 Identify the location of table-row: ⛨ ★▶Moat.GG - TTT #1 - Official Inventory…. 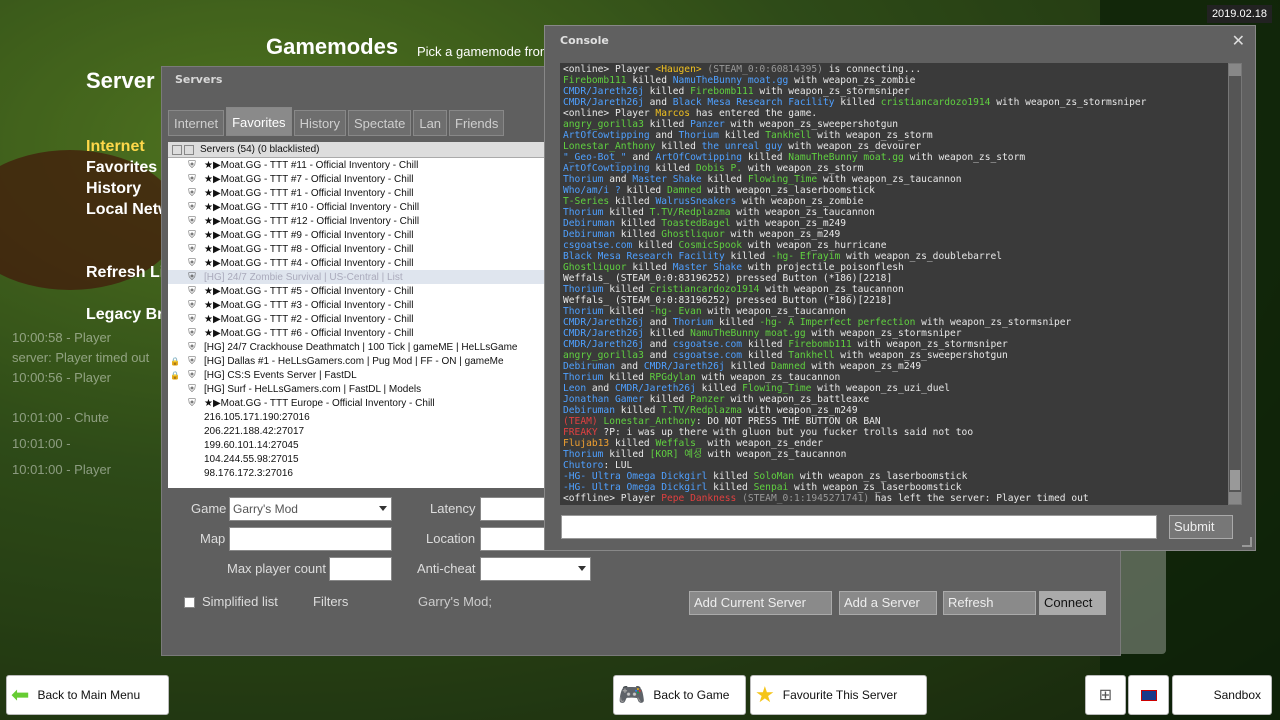
(358, 193).